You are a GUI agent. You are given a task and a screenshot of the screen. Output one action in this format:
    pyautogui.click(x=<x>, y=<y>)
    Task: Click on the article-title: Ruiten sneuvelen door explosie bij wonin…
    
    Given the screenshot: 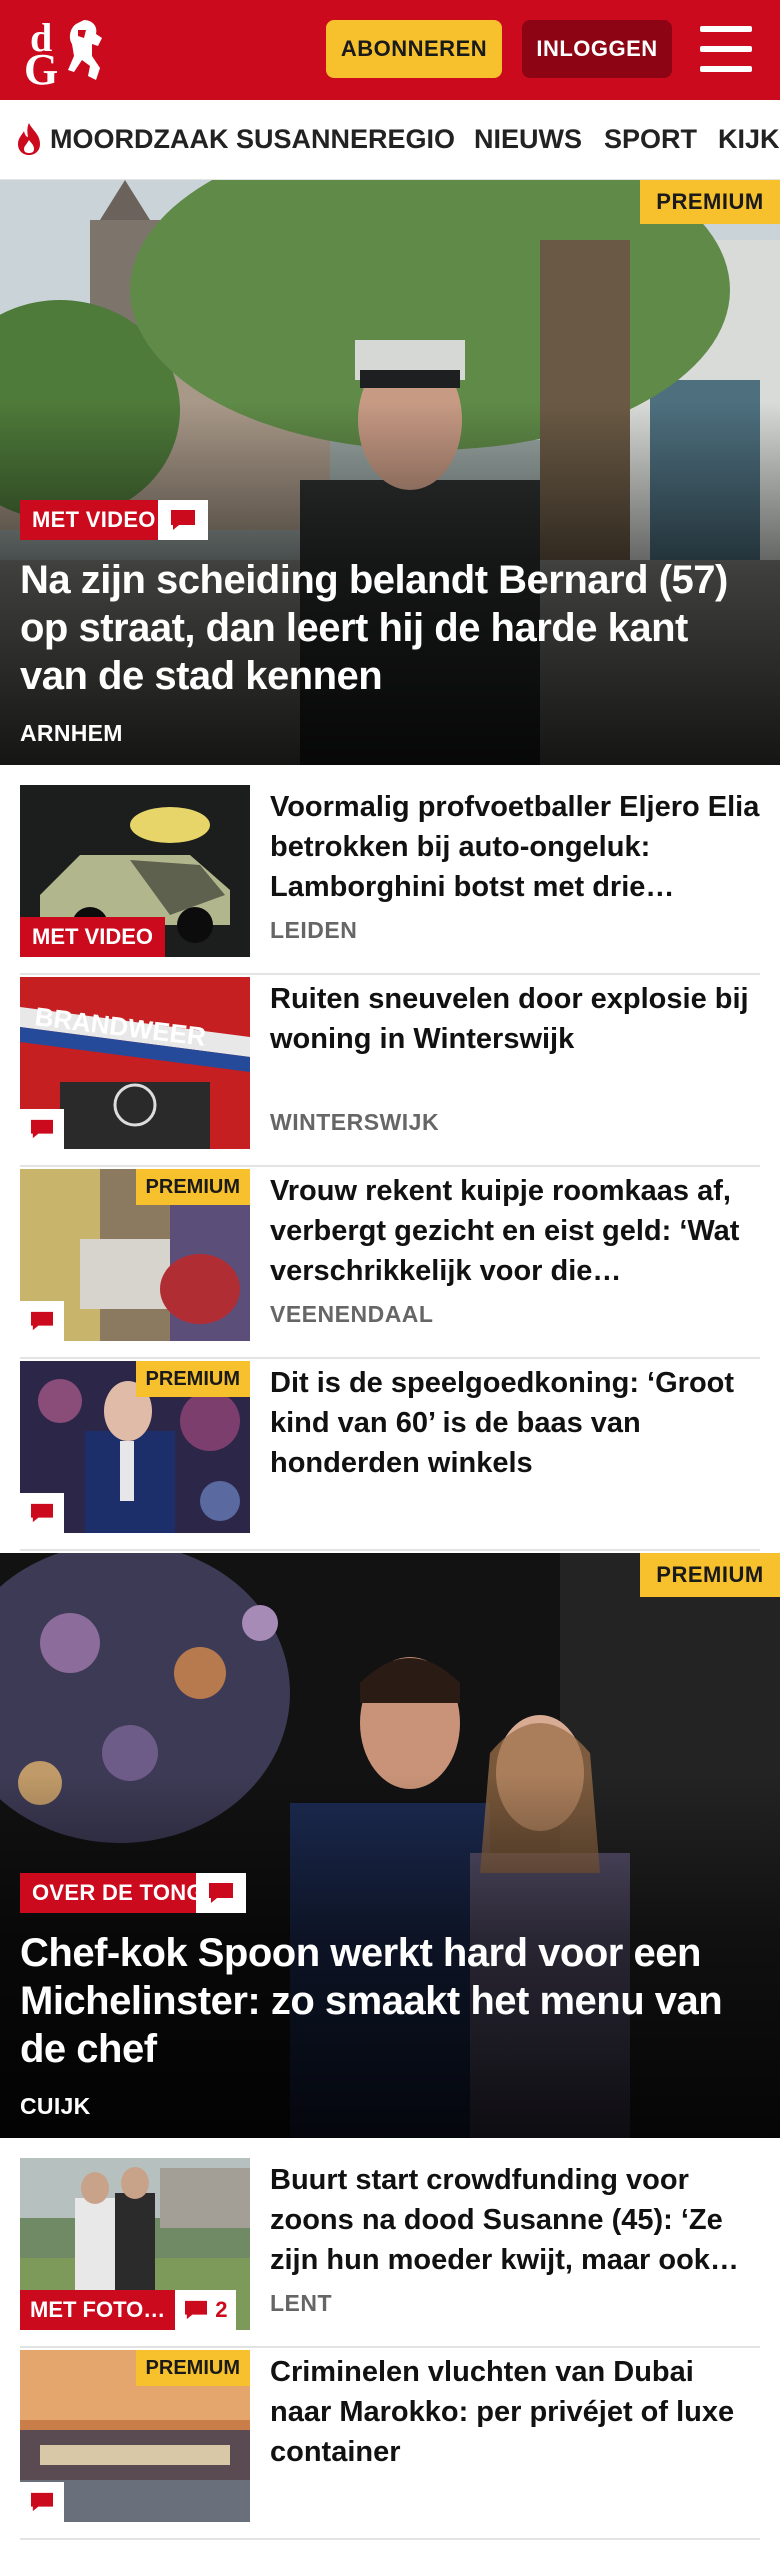 What is the action you would take?
    pyautogui.click(x=515, y=1019)
    